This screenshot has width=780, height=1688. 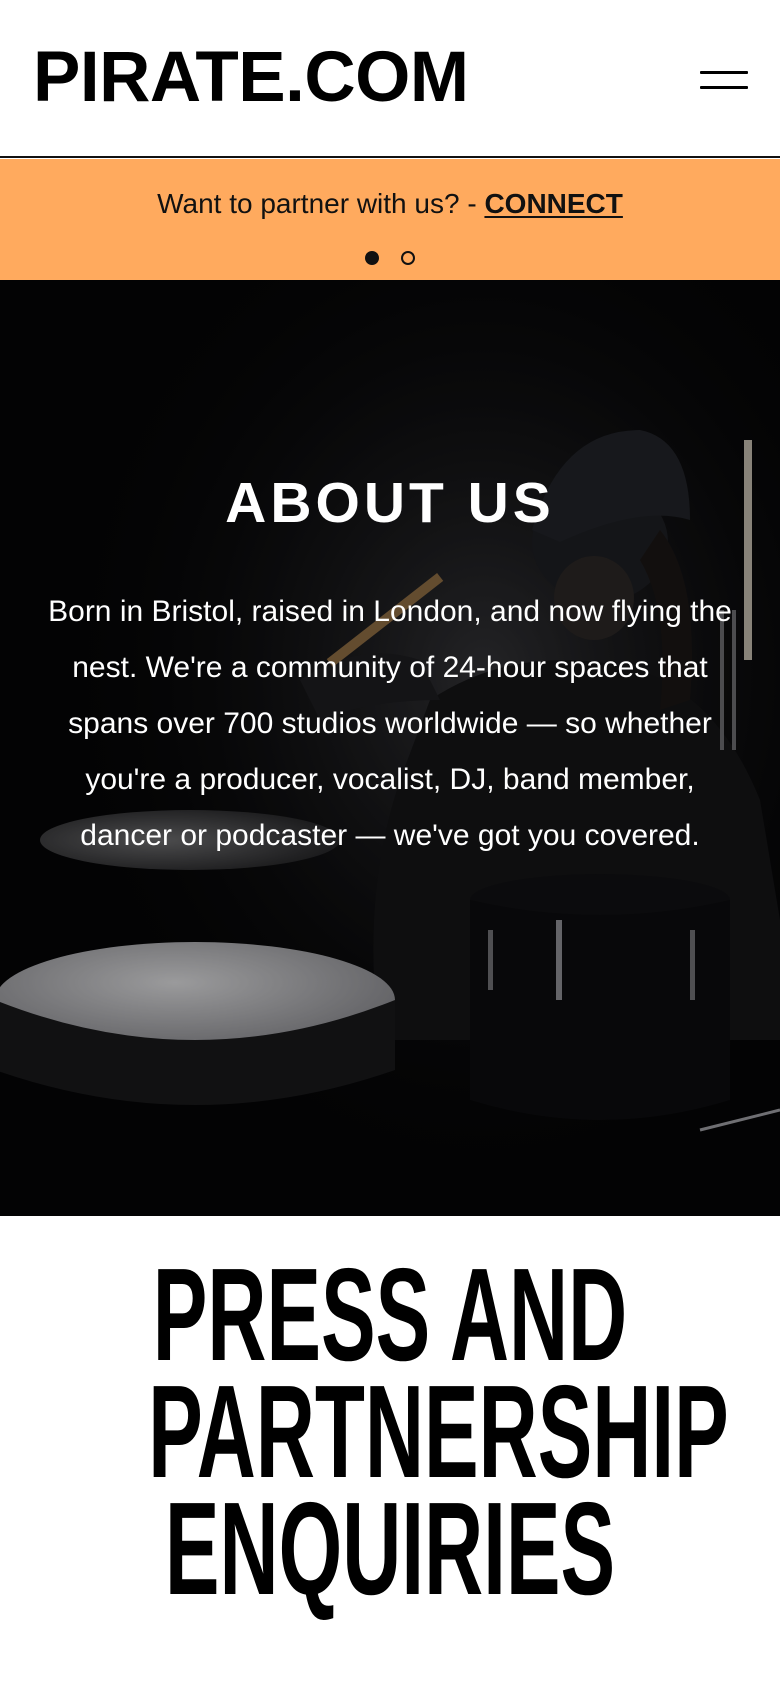 I want to click on site-logo: PIRATE.COM, so click(x=251, y=78).